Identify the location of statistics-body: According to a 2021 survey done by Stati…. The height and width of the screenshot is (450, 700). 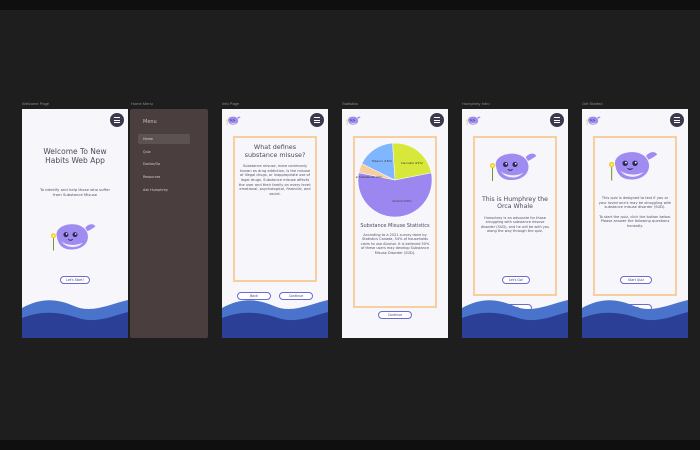
(395, 244).